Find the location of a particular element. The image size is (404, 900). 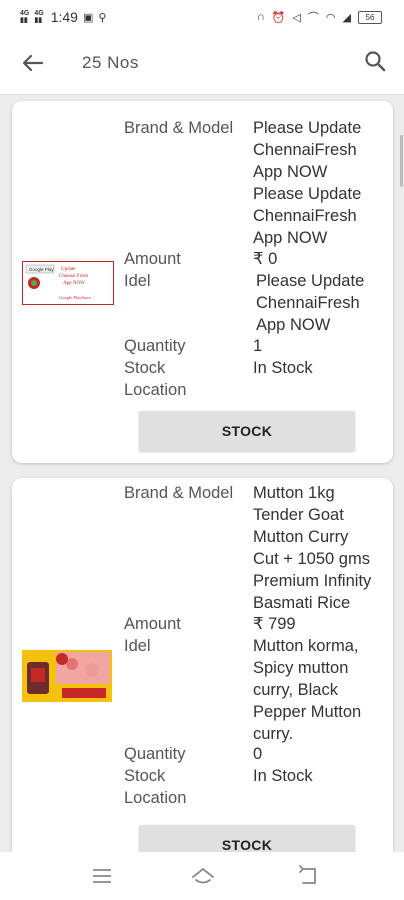

search-icon is located at coordinates (375, 61).